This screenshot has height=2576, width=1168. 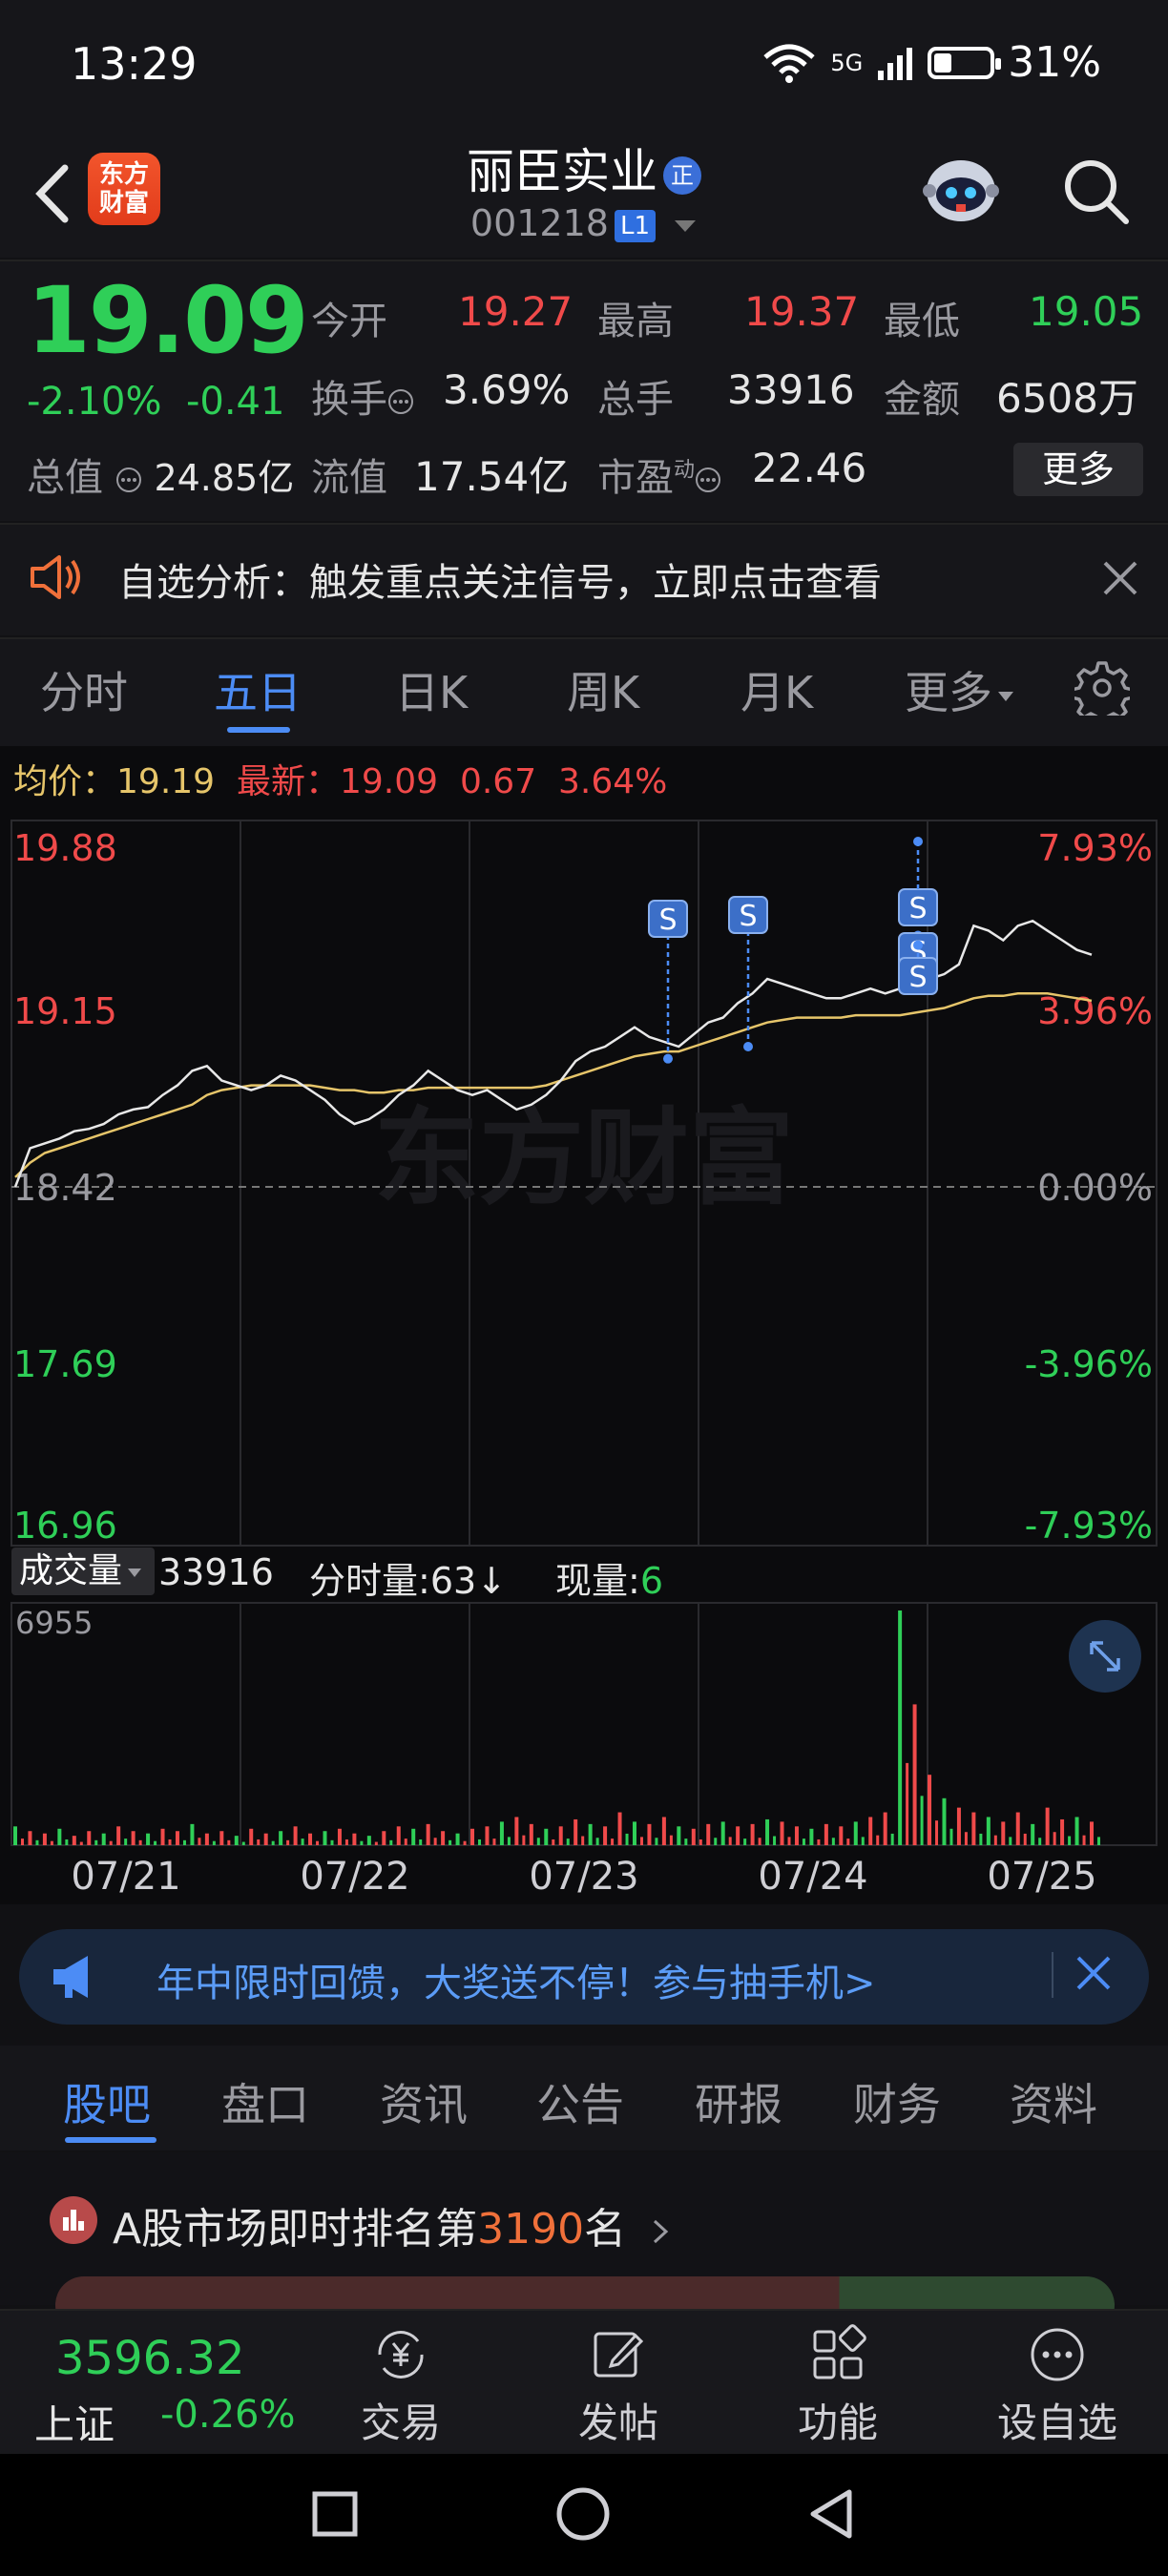 What do you see at coordinates (603, 689) in the screenshot?
I see `tab-weekly-k: 周K` at bounding box center [603, 689].